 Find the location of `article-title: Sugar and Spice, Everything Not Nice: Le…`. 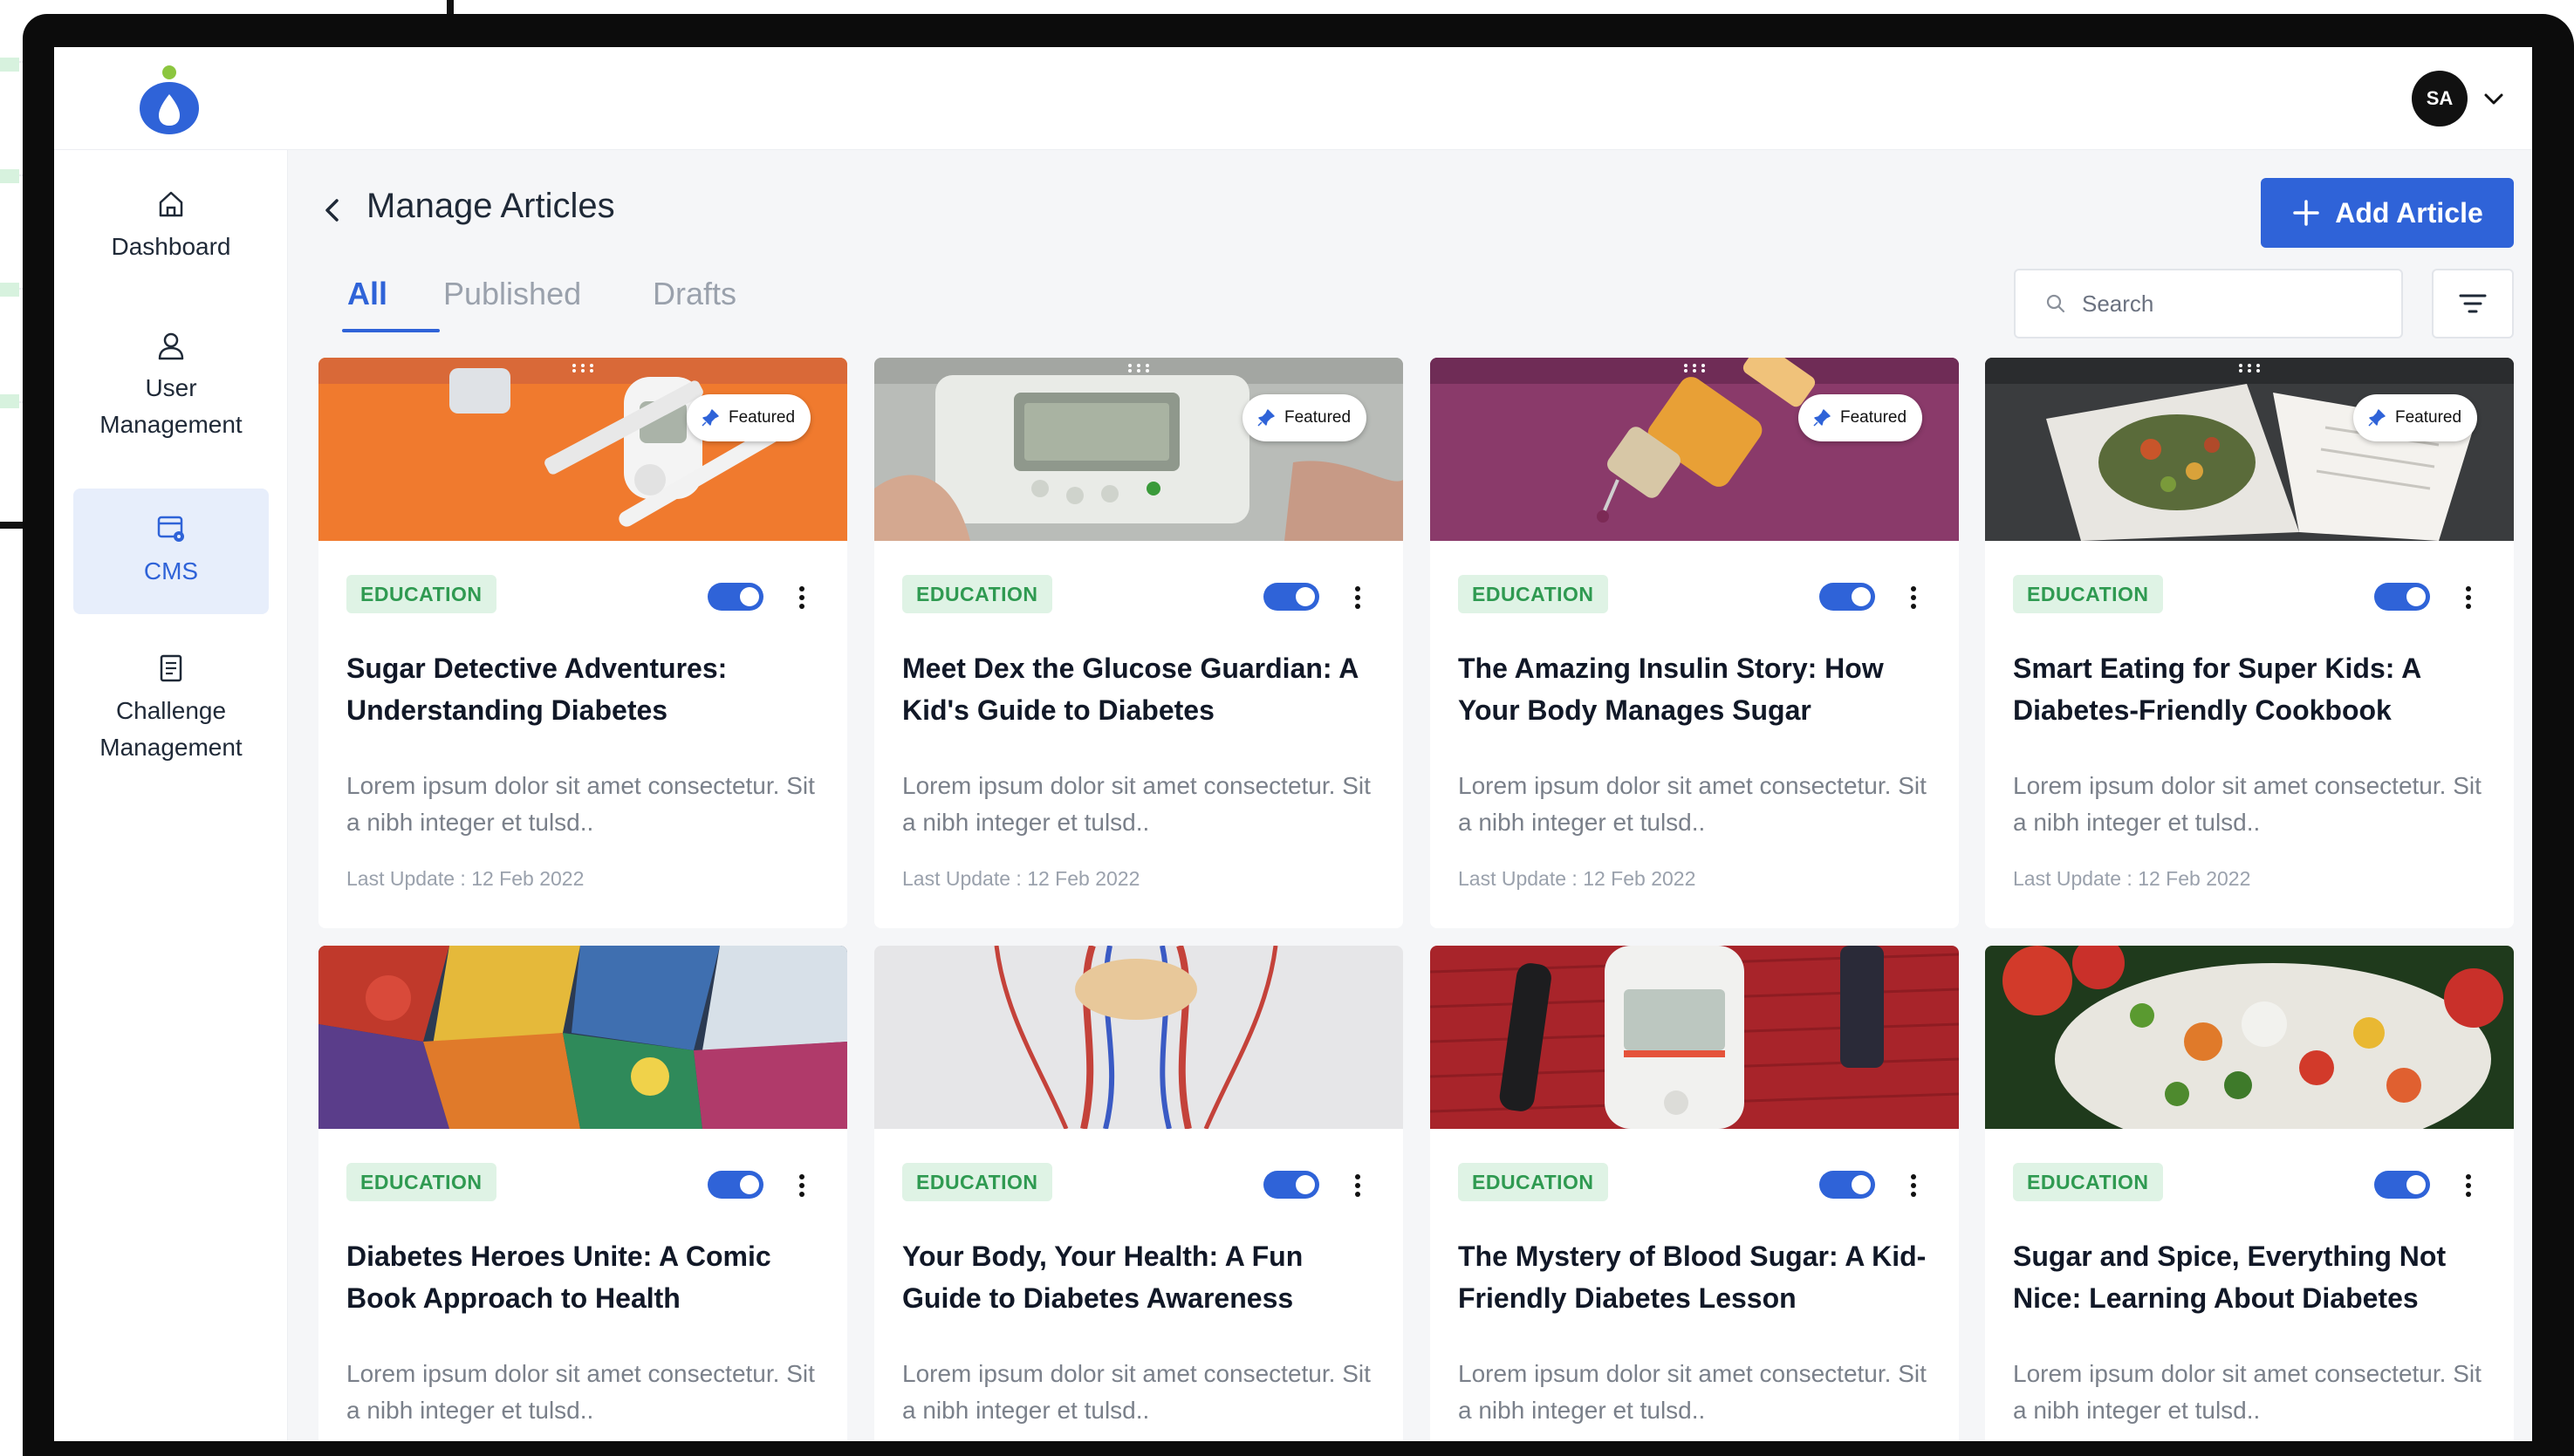

article-title: Sugar and Spice, Everything Not Nice: Le… is located at coordinates (2230, 1277).